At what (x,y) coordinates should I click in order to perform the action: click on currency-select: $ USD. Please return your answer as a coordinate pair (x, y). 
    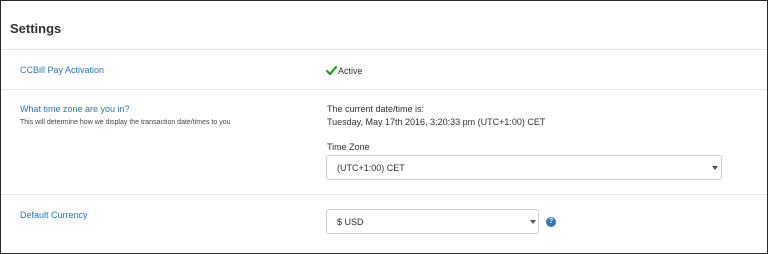
    Looking at the image, I should click on (432, 221).